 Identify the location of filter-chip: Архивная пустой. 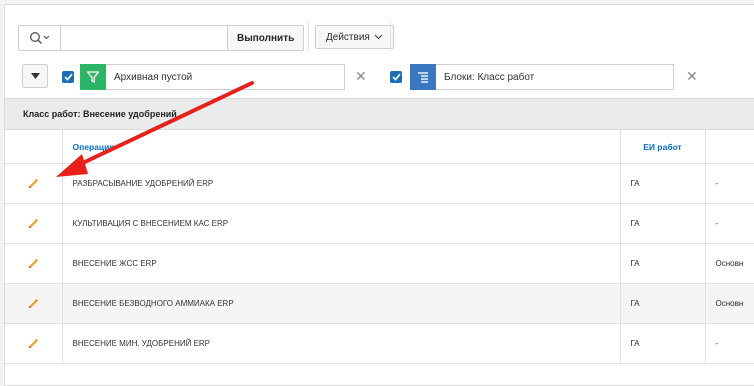
(212, 76).